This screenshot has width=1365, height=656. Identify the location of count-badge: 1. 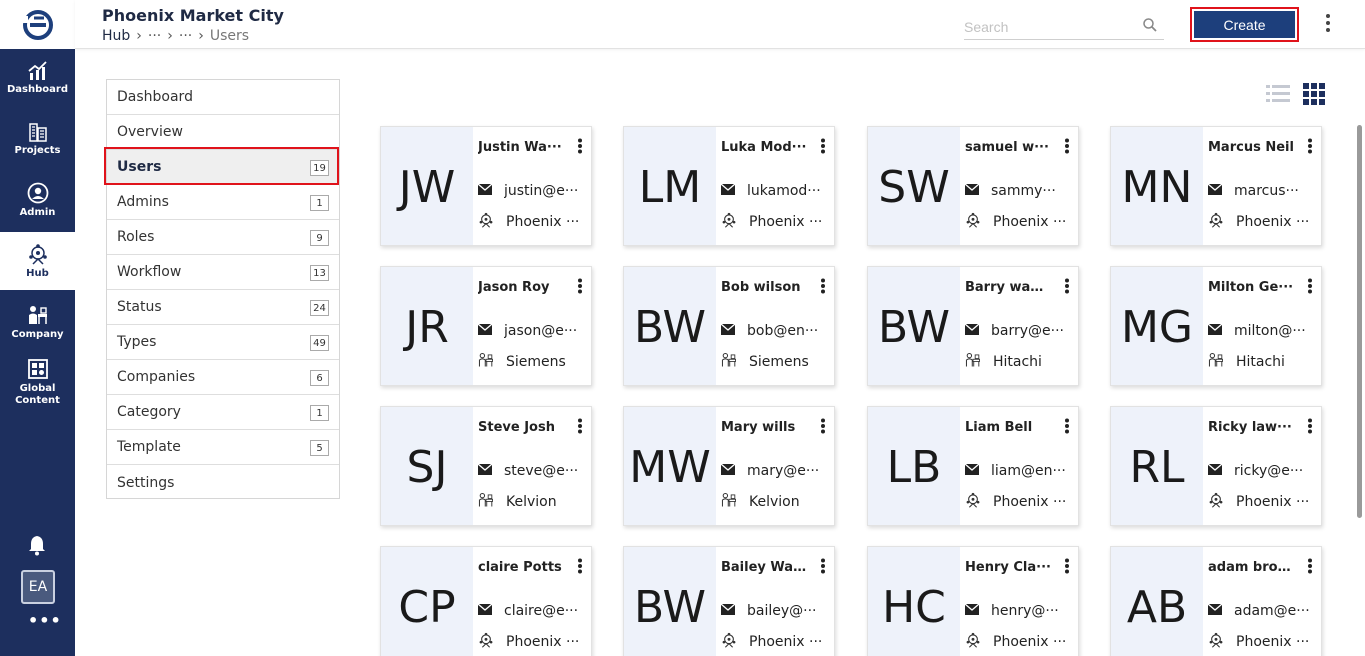
(319, 203).